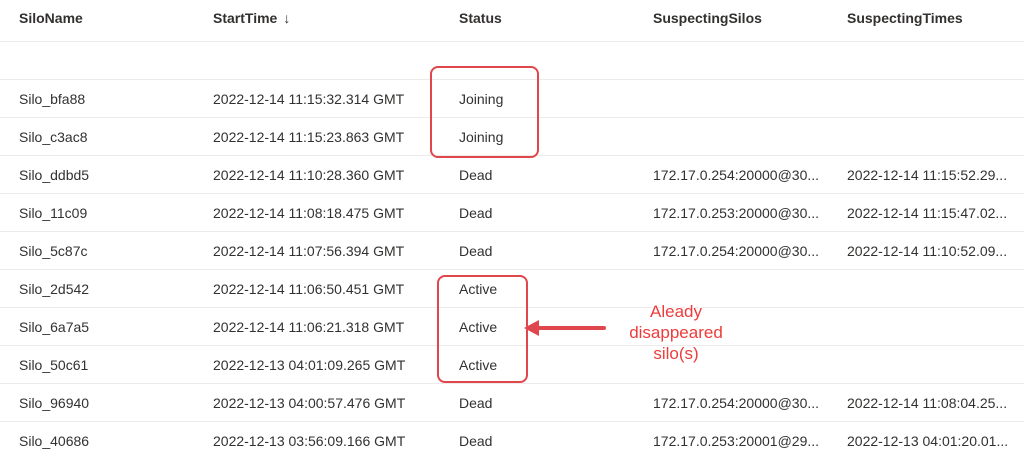 This screenshot has height=460, width=1024. Describe the element at coordinates (309, 175) in the screenshot. I see `start-time-cell: 2022-12-14 11:10:28.360 GMT` at that location.